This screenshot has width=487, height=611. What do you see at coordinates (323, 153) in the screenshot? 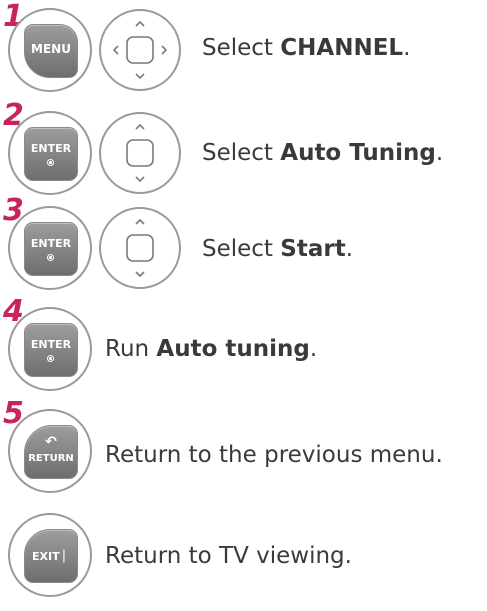
I see `step-2-caption: Select Auto Tuning.` at bounding box center [323, 153].